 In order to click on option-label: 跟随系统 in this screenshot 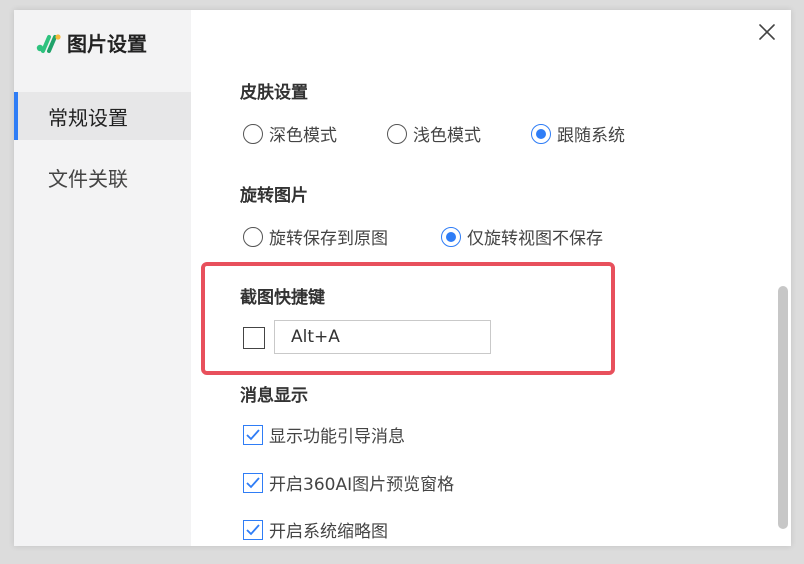, I will do `click(591, 136)`.